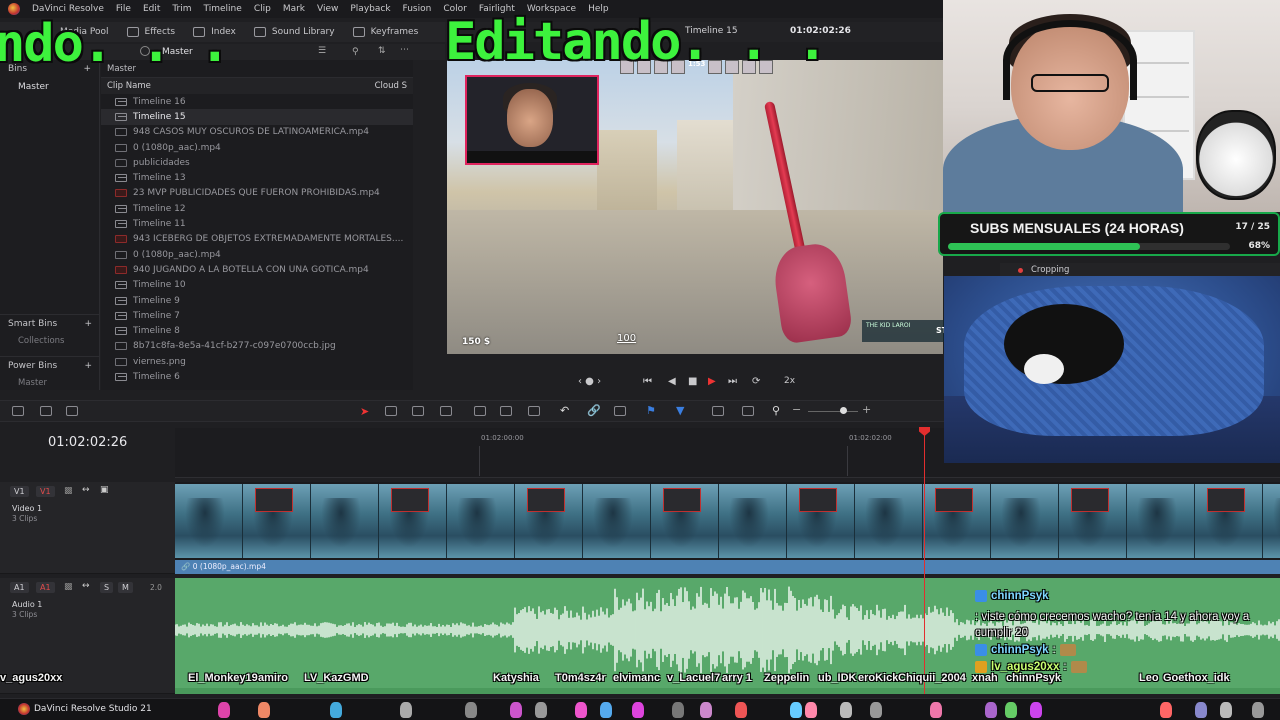 Image resolution: width=1280 pixels, height=720 pixels. I want to click on zoom-custom-icon: ⚲, so click(776, 410).